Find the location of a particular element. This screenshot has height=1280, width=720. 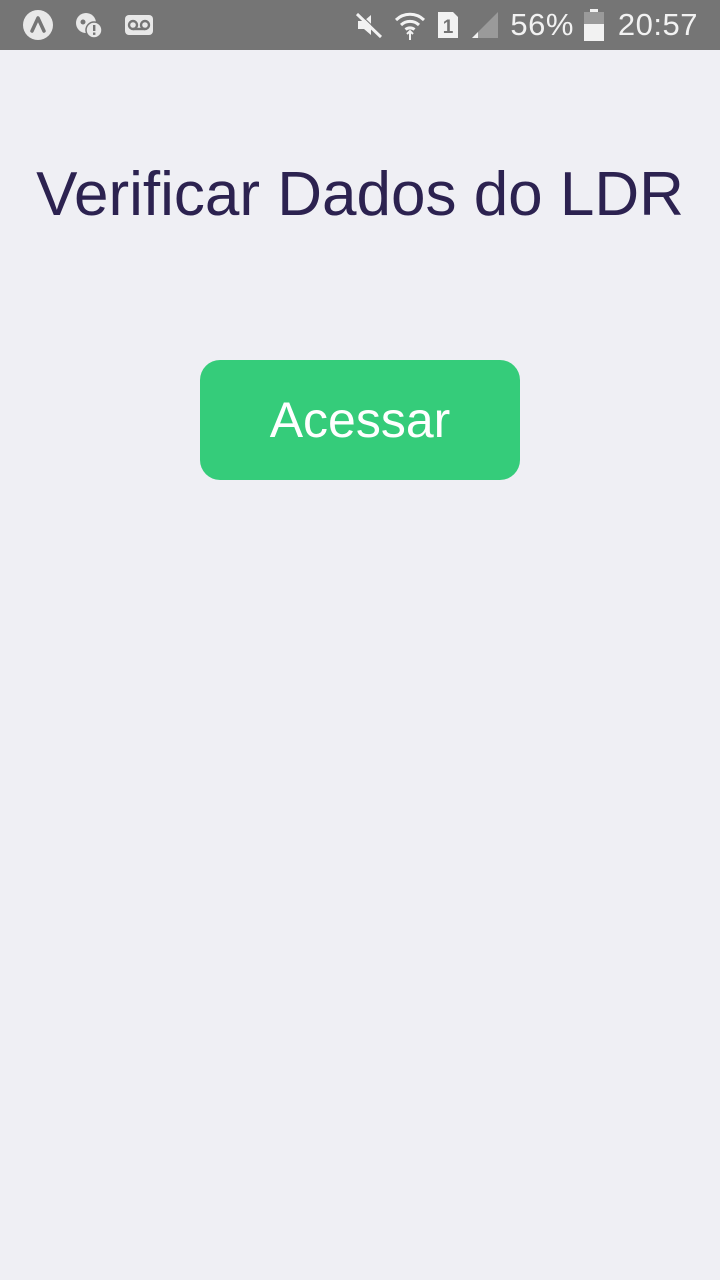

wifi-icon is located at coordinates (410, 25).